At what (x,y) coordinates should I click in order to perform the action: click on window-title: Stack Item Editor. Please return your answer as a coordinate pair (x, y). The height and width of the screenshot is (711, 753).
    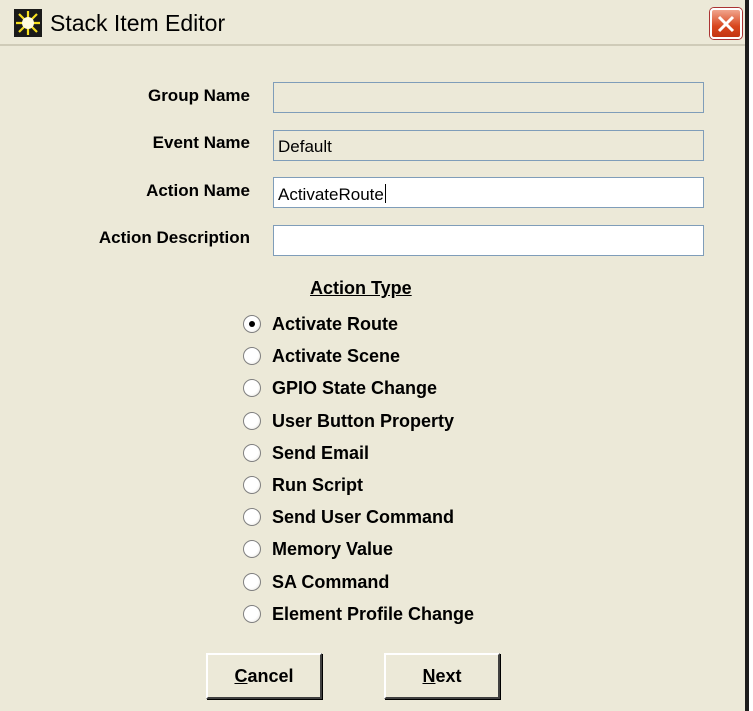
    Looking at the image, I should click on (138, 23).